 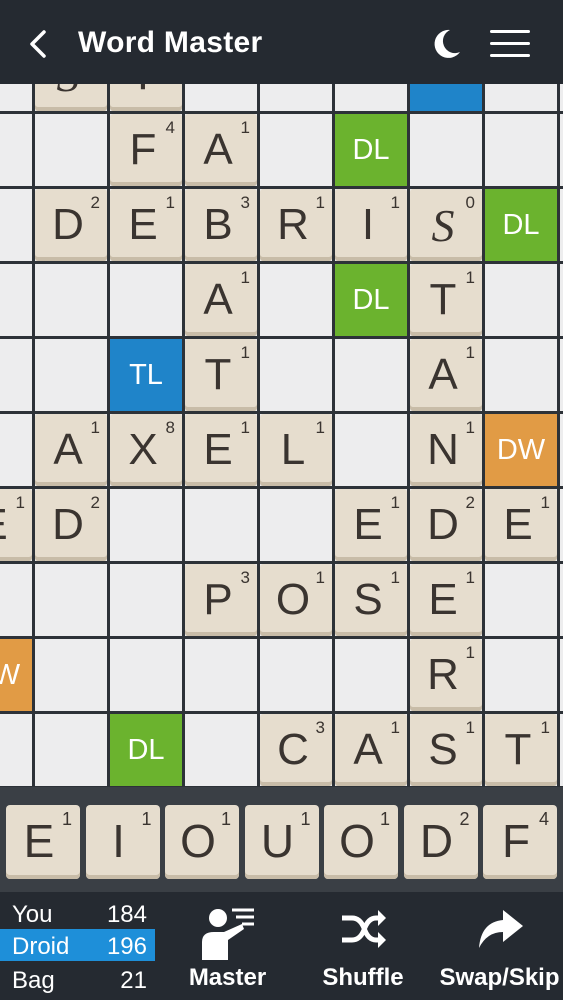 What do you see at coordinates (227, 977) in the screenshot?
I see `master-label: Master` at bounding box center [227, 977].